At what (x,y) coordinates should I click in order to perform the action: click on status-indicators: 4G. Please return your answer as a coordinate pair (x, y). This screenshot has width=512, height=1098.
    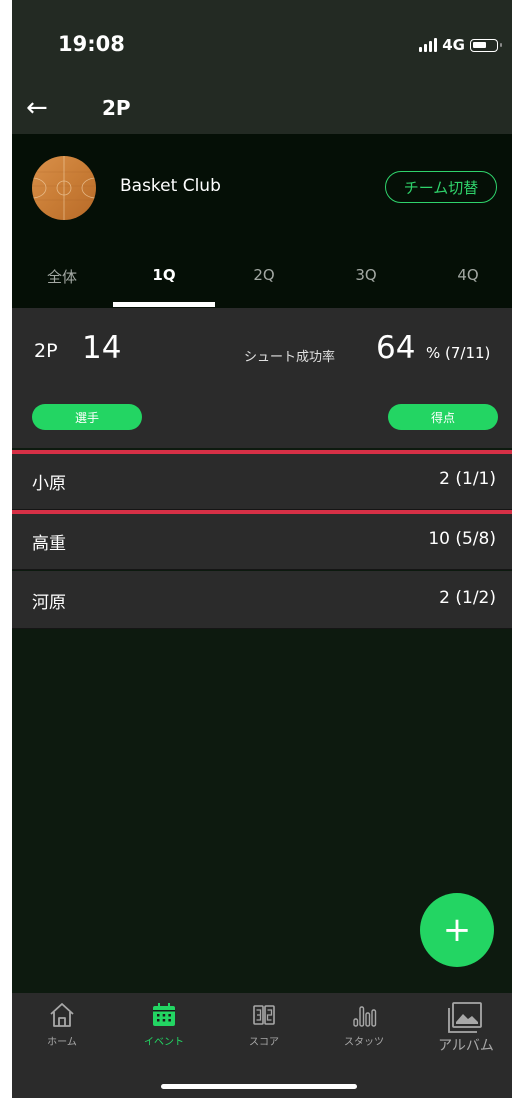
    Looking at the image, I should click on (460, 45).